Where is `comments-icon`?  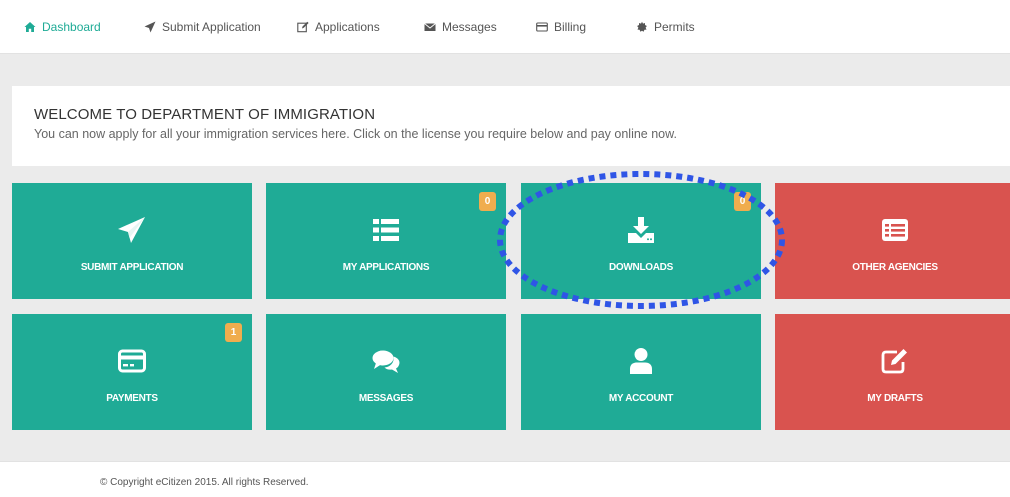
comments-icon is located at coordinates (386, 361).